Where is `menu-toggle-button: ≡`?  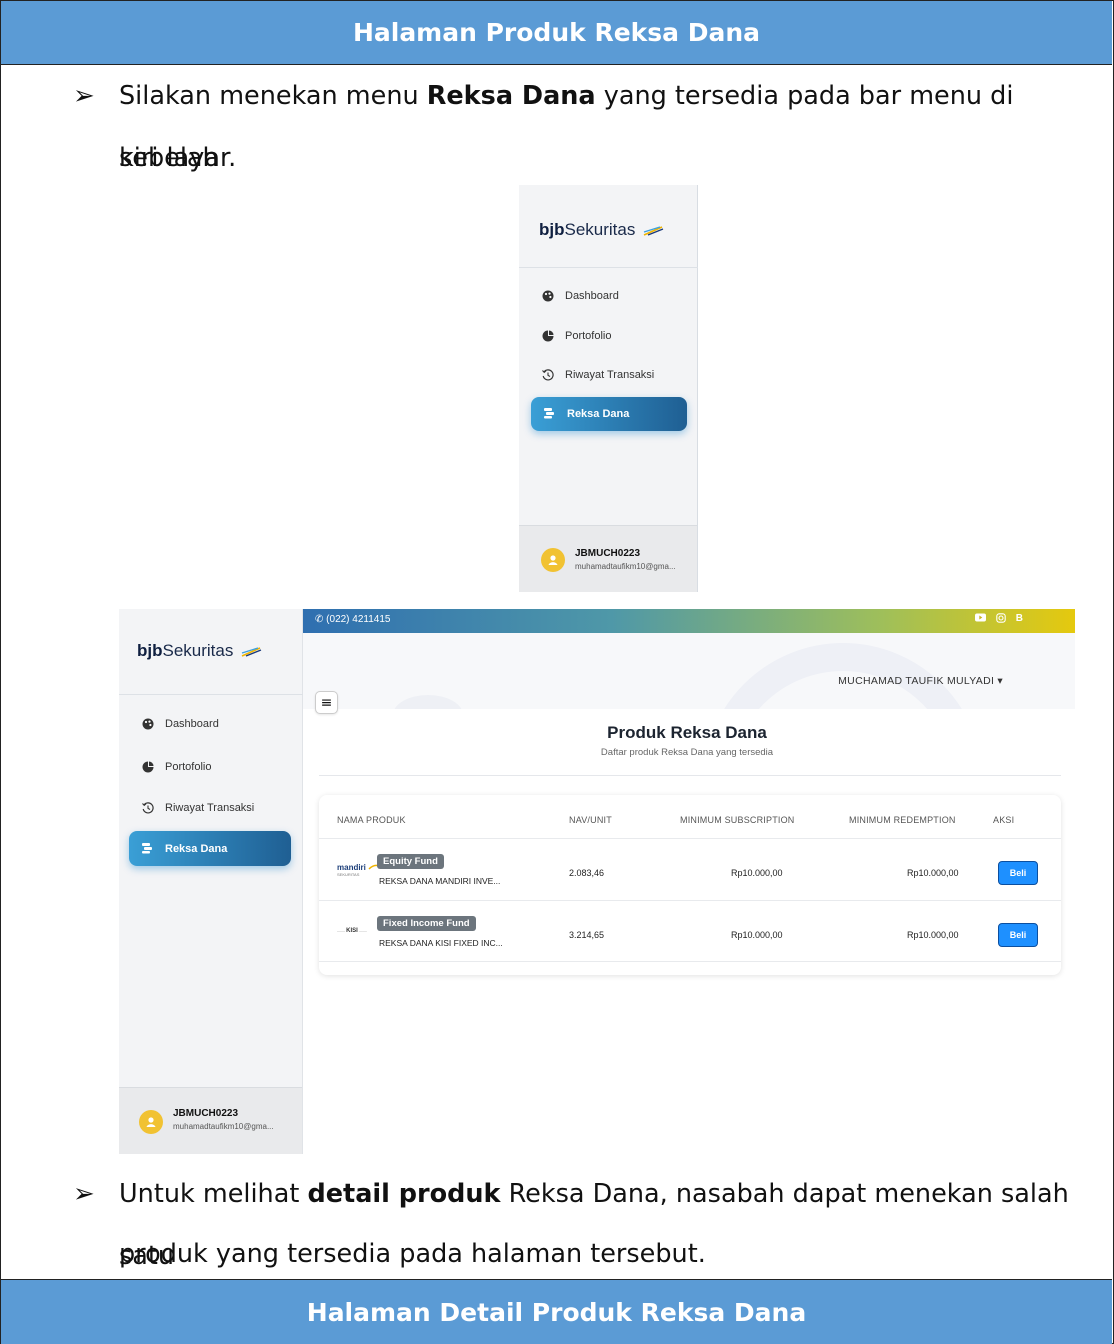 menu-toggle-button: ≡ is located at coordinates (326, 702).